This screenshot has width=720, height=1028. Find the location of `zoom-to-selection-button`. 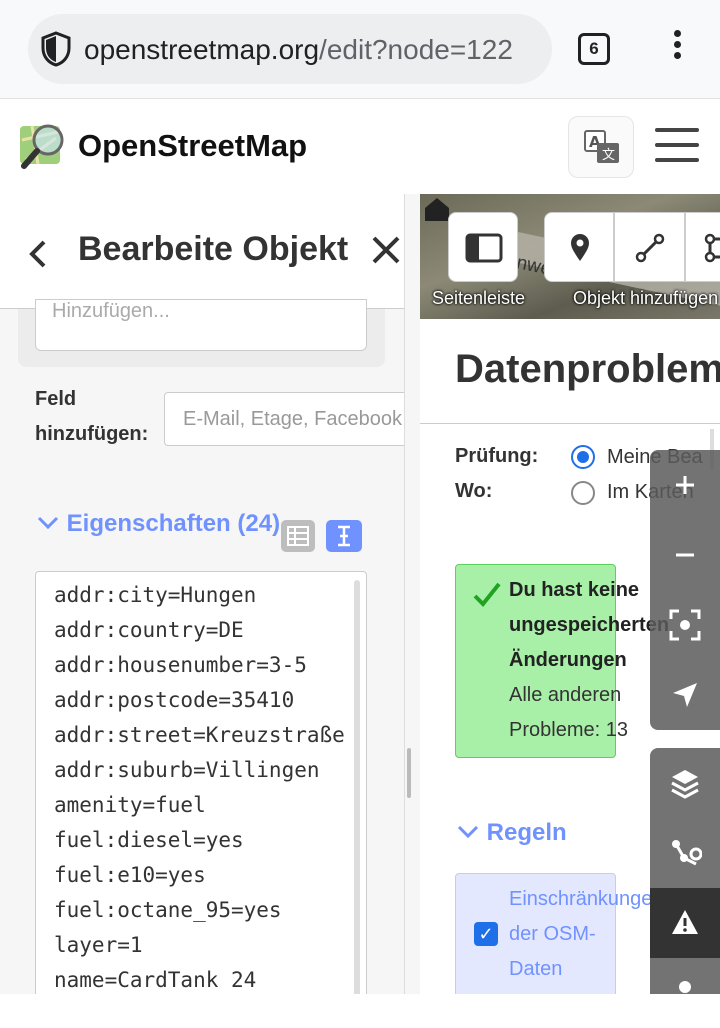

zoom-to-selection-button is located at coordinates (685, 625).